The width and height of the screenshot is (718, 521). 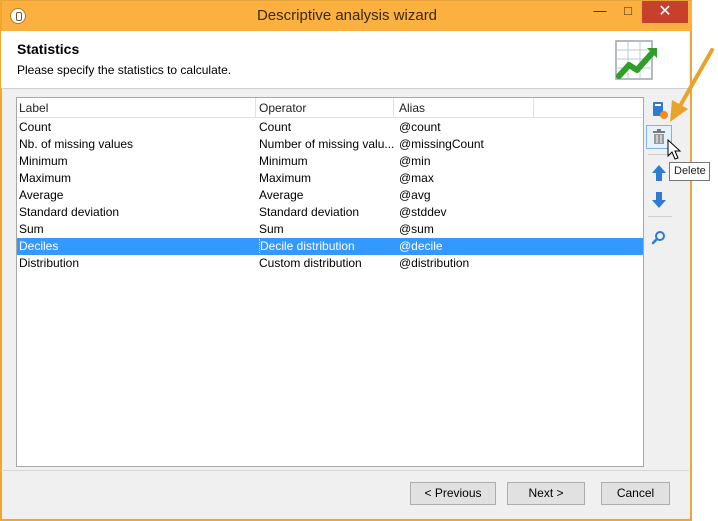 I want to click on delete-tooltip: Delete, so click(x=689, y=171).